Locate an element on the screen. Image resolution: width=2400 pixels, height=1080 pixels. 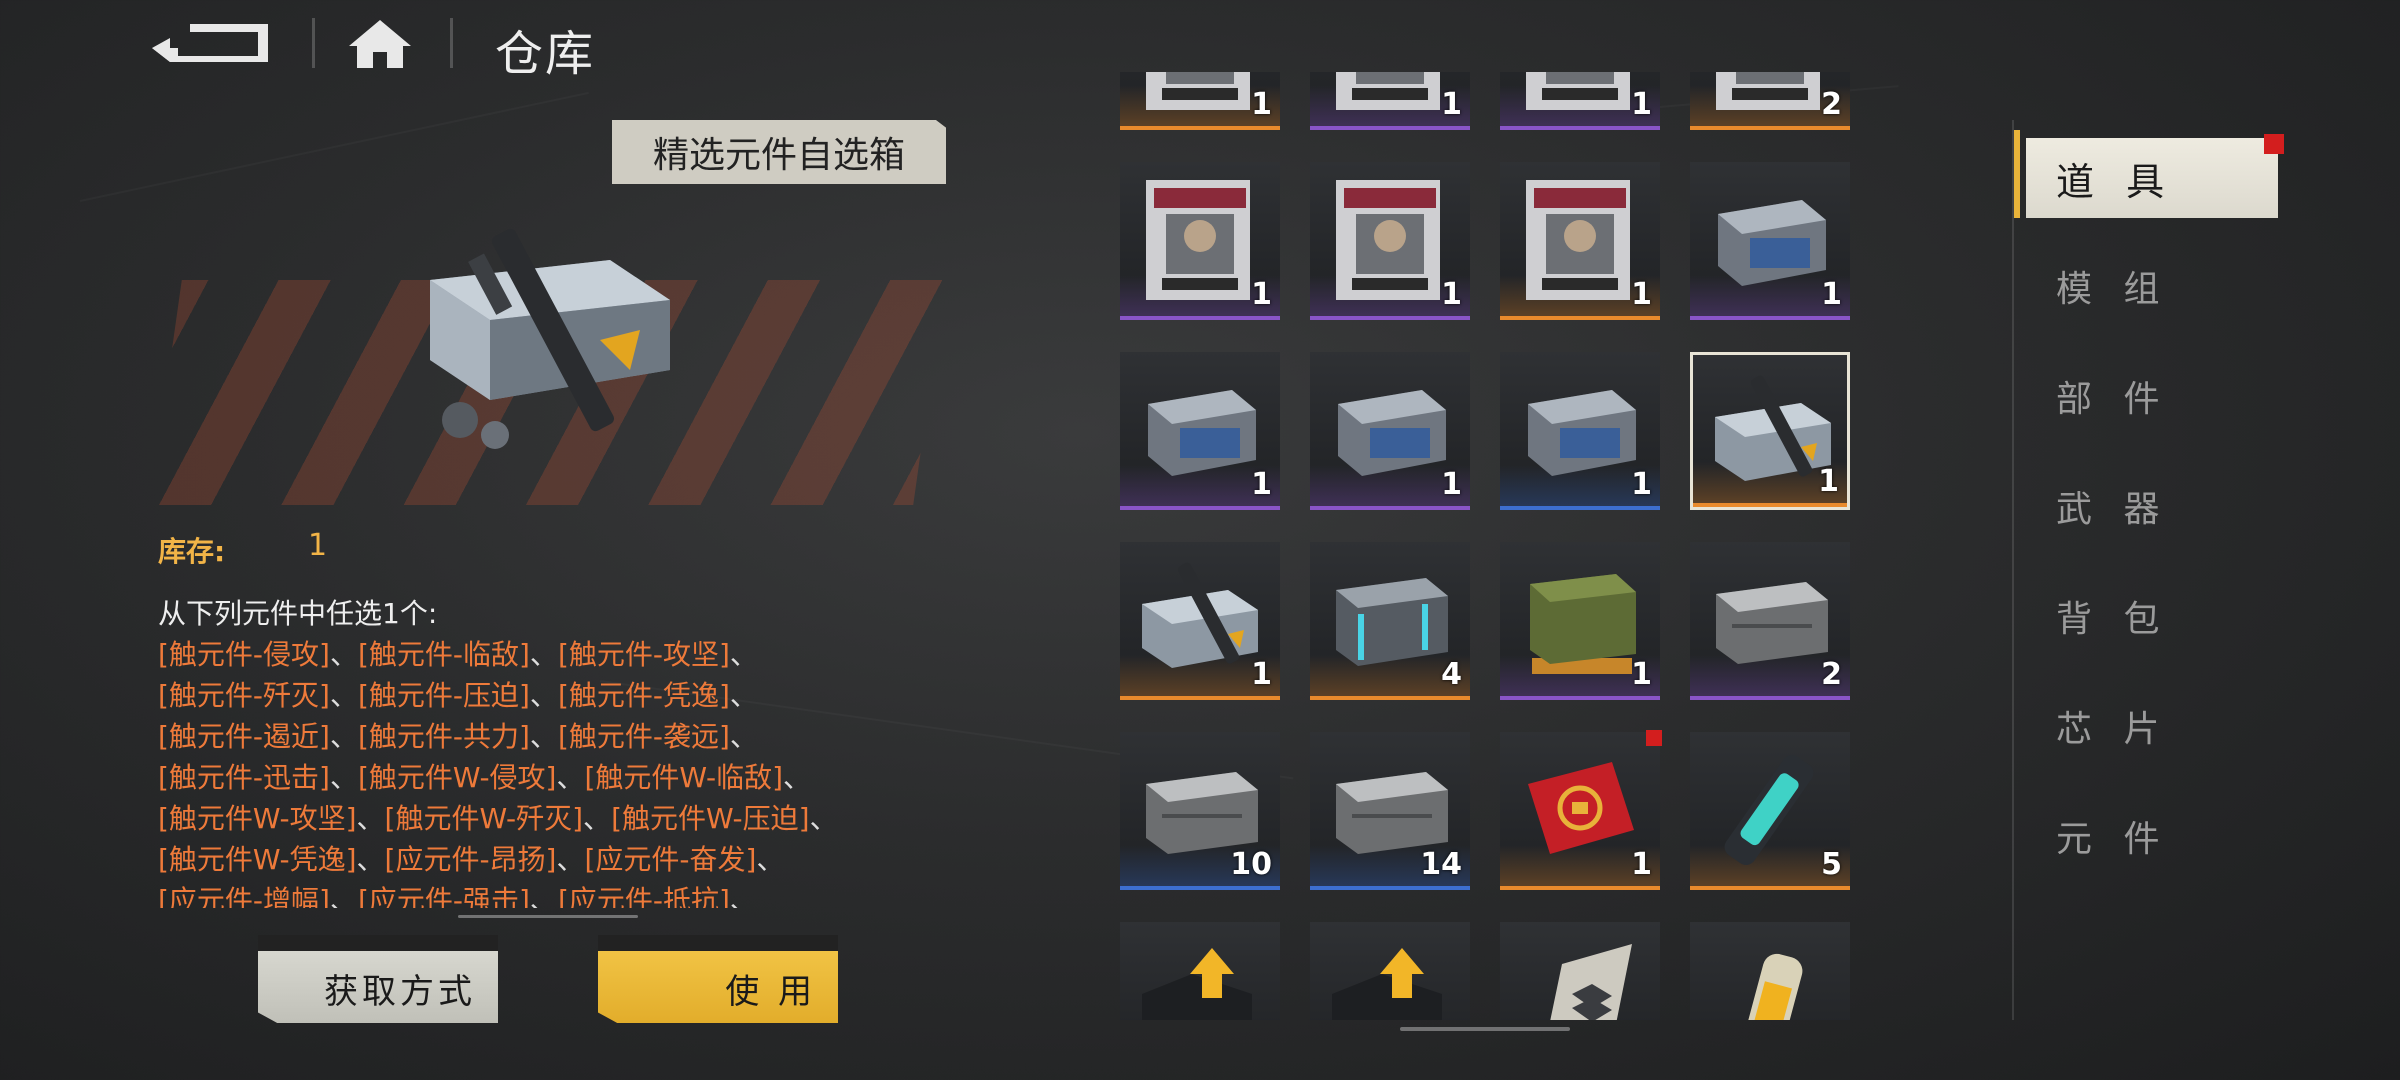
item-count: 10 is located at coordinates (1251, 864).